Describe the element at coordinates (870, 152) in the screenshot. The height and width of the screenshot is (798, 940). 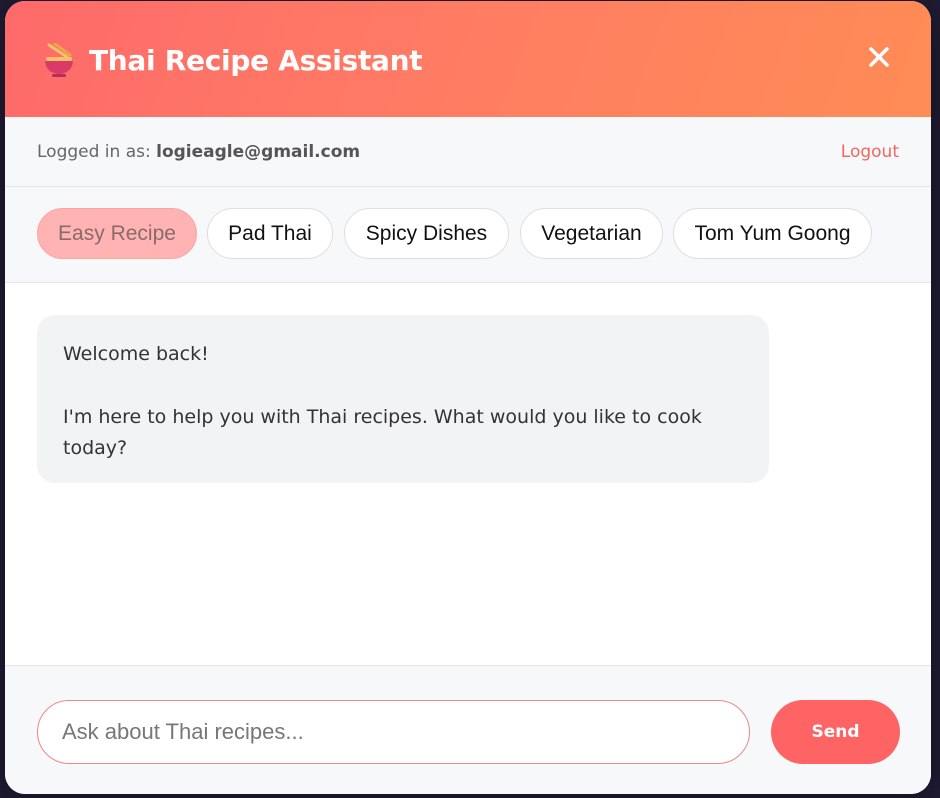
I see `logout-link: Logout` at that location.